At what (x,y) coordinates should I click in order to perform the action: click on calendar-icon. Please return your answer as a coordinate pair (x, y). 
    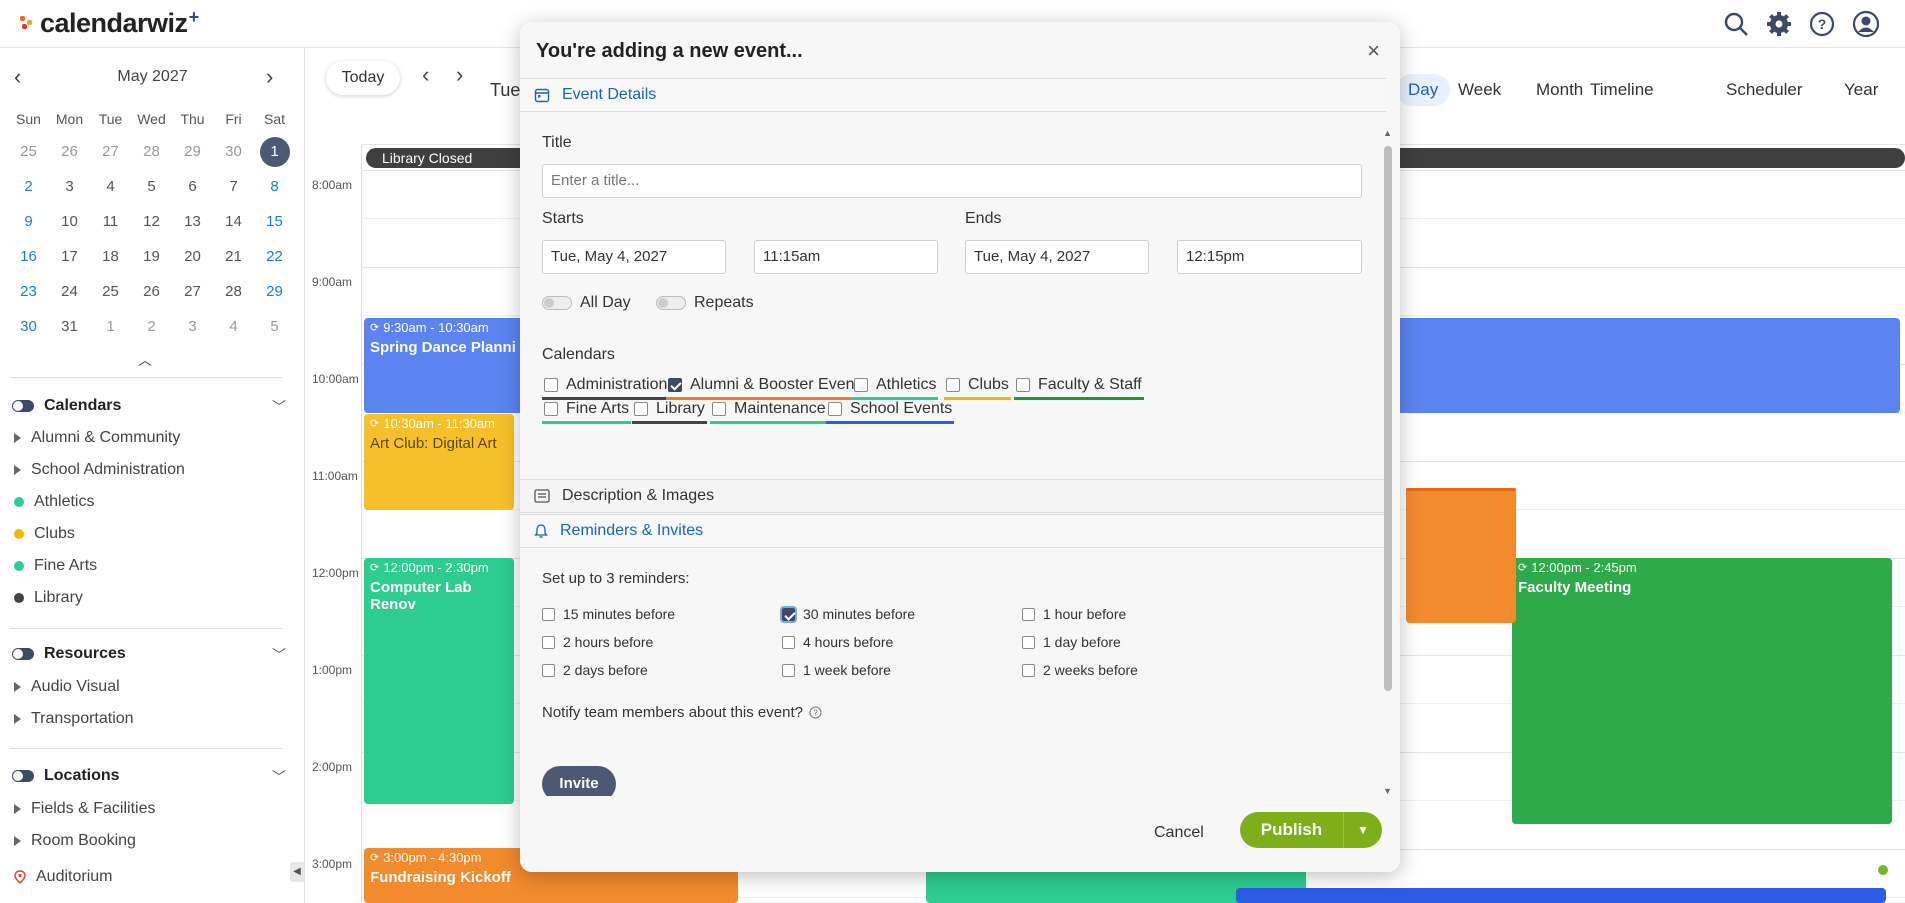
    Looking at the image, I should click on (542, 95).